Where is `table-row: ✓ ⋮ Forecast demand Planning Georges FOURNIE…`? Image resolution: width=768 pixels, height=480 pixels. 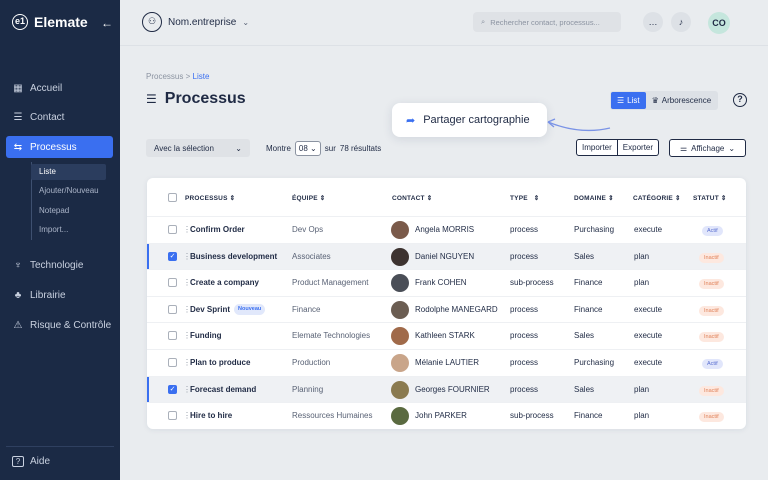
table-row: ✓ ⋮ Forecast demand Planning Georges FOURNIE… is located at coordinates (446, 389).